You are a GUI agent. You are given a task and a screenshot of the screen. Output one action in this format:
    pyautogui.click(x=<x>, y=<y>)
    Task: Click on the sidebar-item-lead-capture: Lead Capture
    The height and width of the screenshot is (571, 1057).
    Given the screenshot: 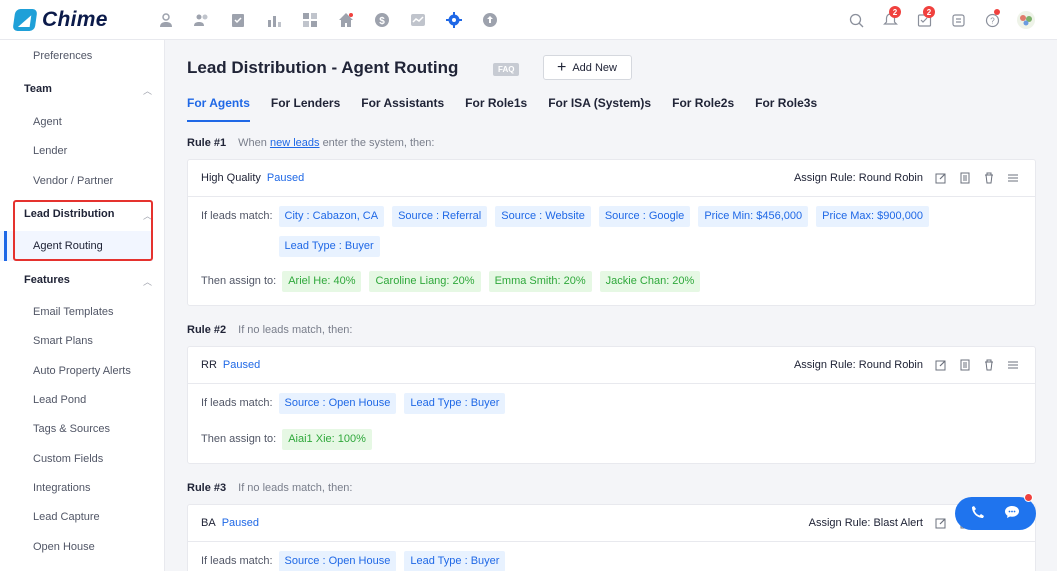 What is the action you would take?
    pyautogui.click(x=66, y=517)
    